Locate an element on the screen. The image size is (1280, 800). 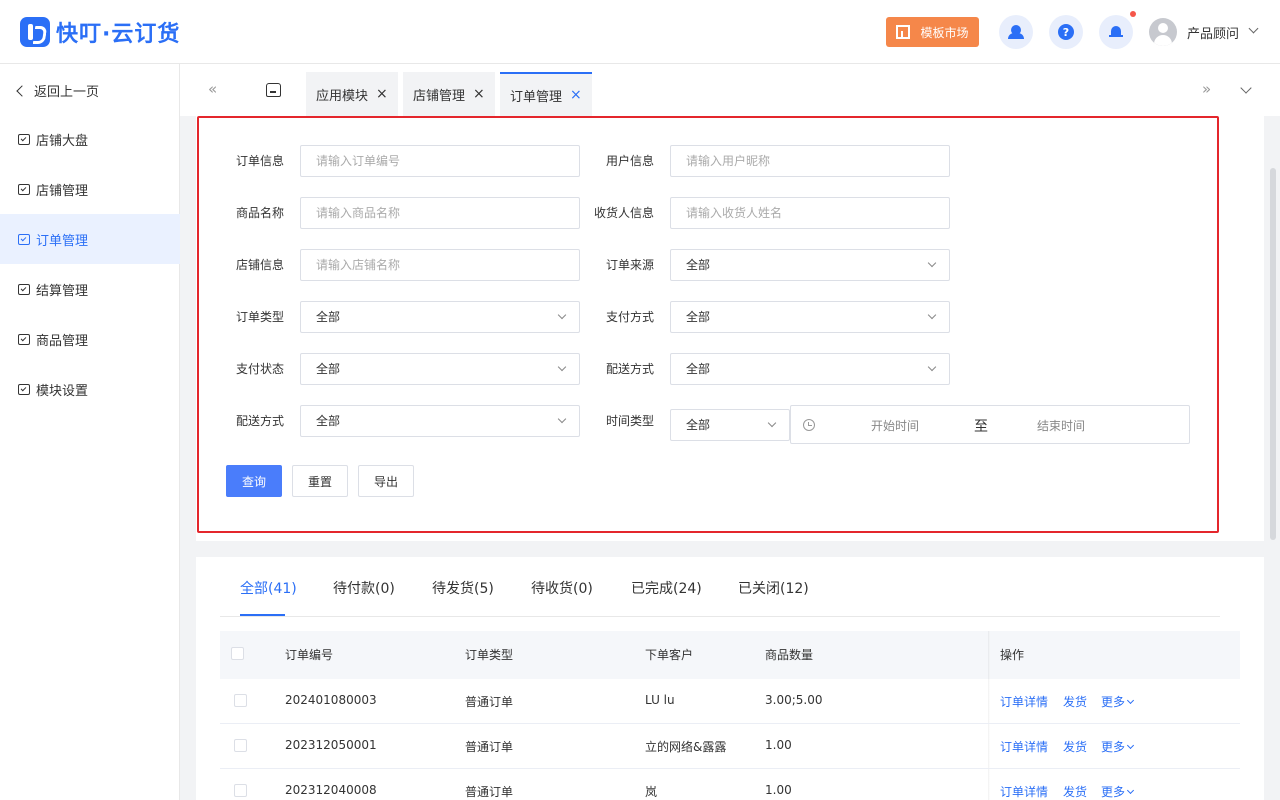
tab-all-orders: 全部(41) is located at coordinates (268, 588).